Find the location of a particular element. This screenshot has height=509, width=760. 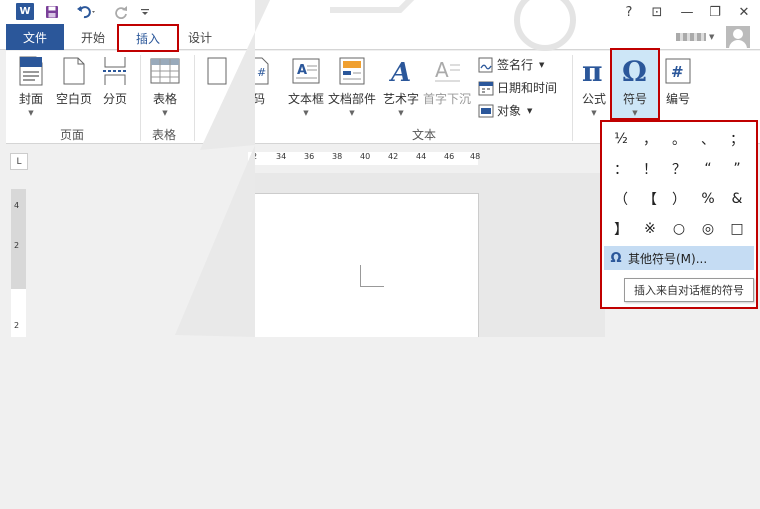

close-button: ✕ is located at coordinates (744, 12).